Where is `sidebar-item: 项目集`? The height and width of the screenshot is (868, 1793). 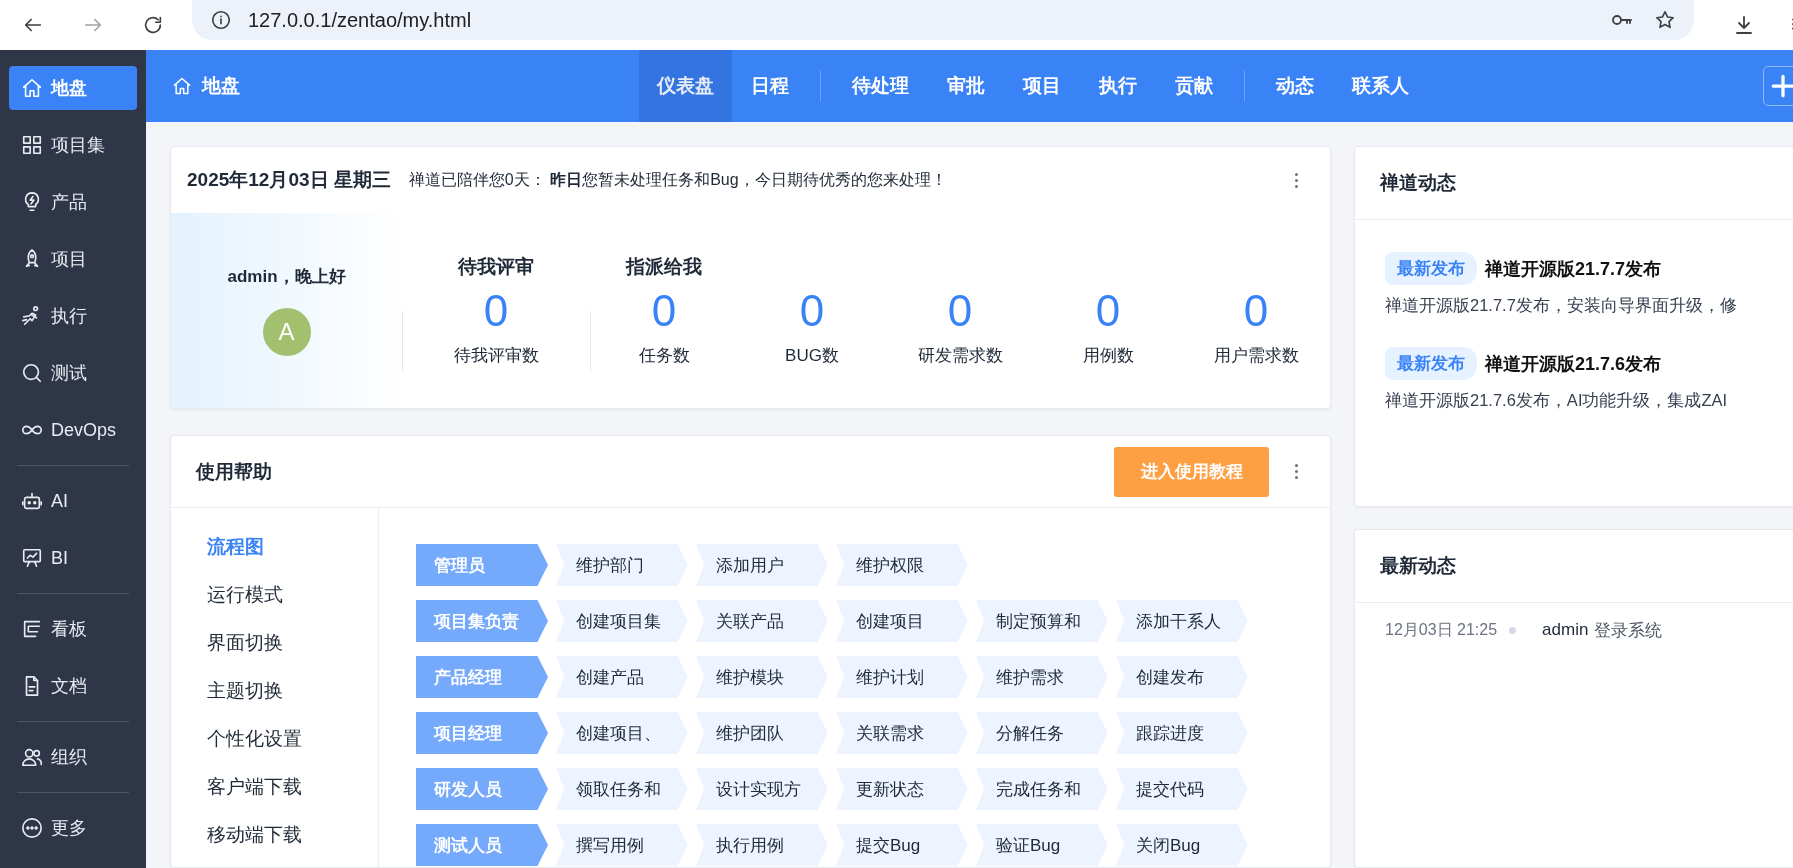 sidebar-item: 项目集 is located at coordinates (73, 145).